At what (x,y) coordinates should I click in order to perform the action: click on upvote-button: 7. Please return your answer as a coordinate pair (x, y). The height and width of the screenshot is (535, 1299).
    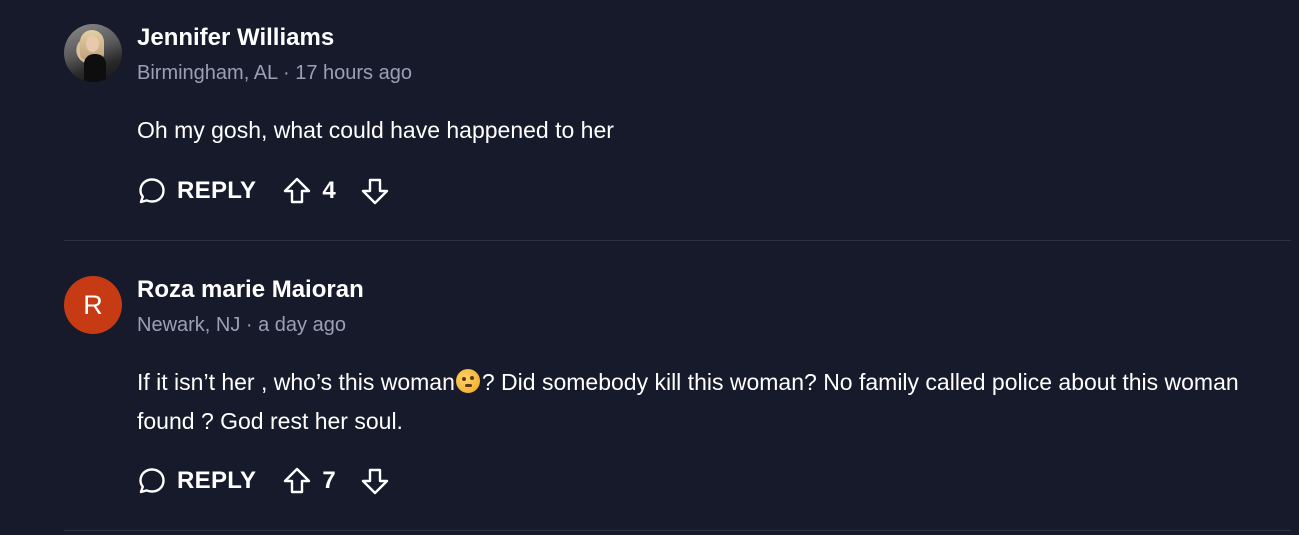
    Looking at the image, I should click on (309, 481).